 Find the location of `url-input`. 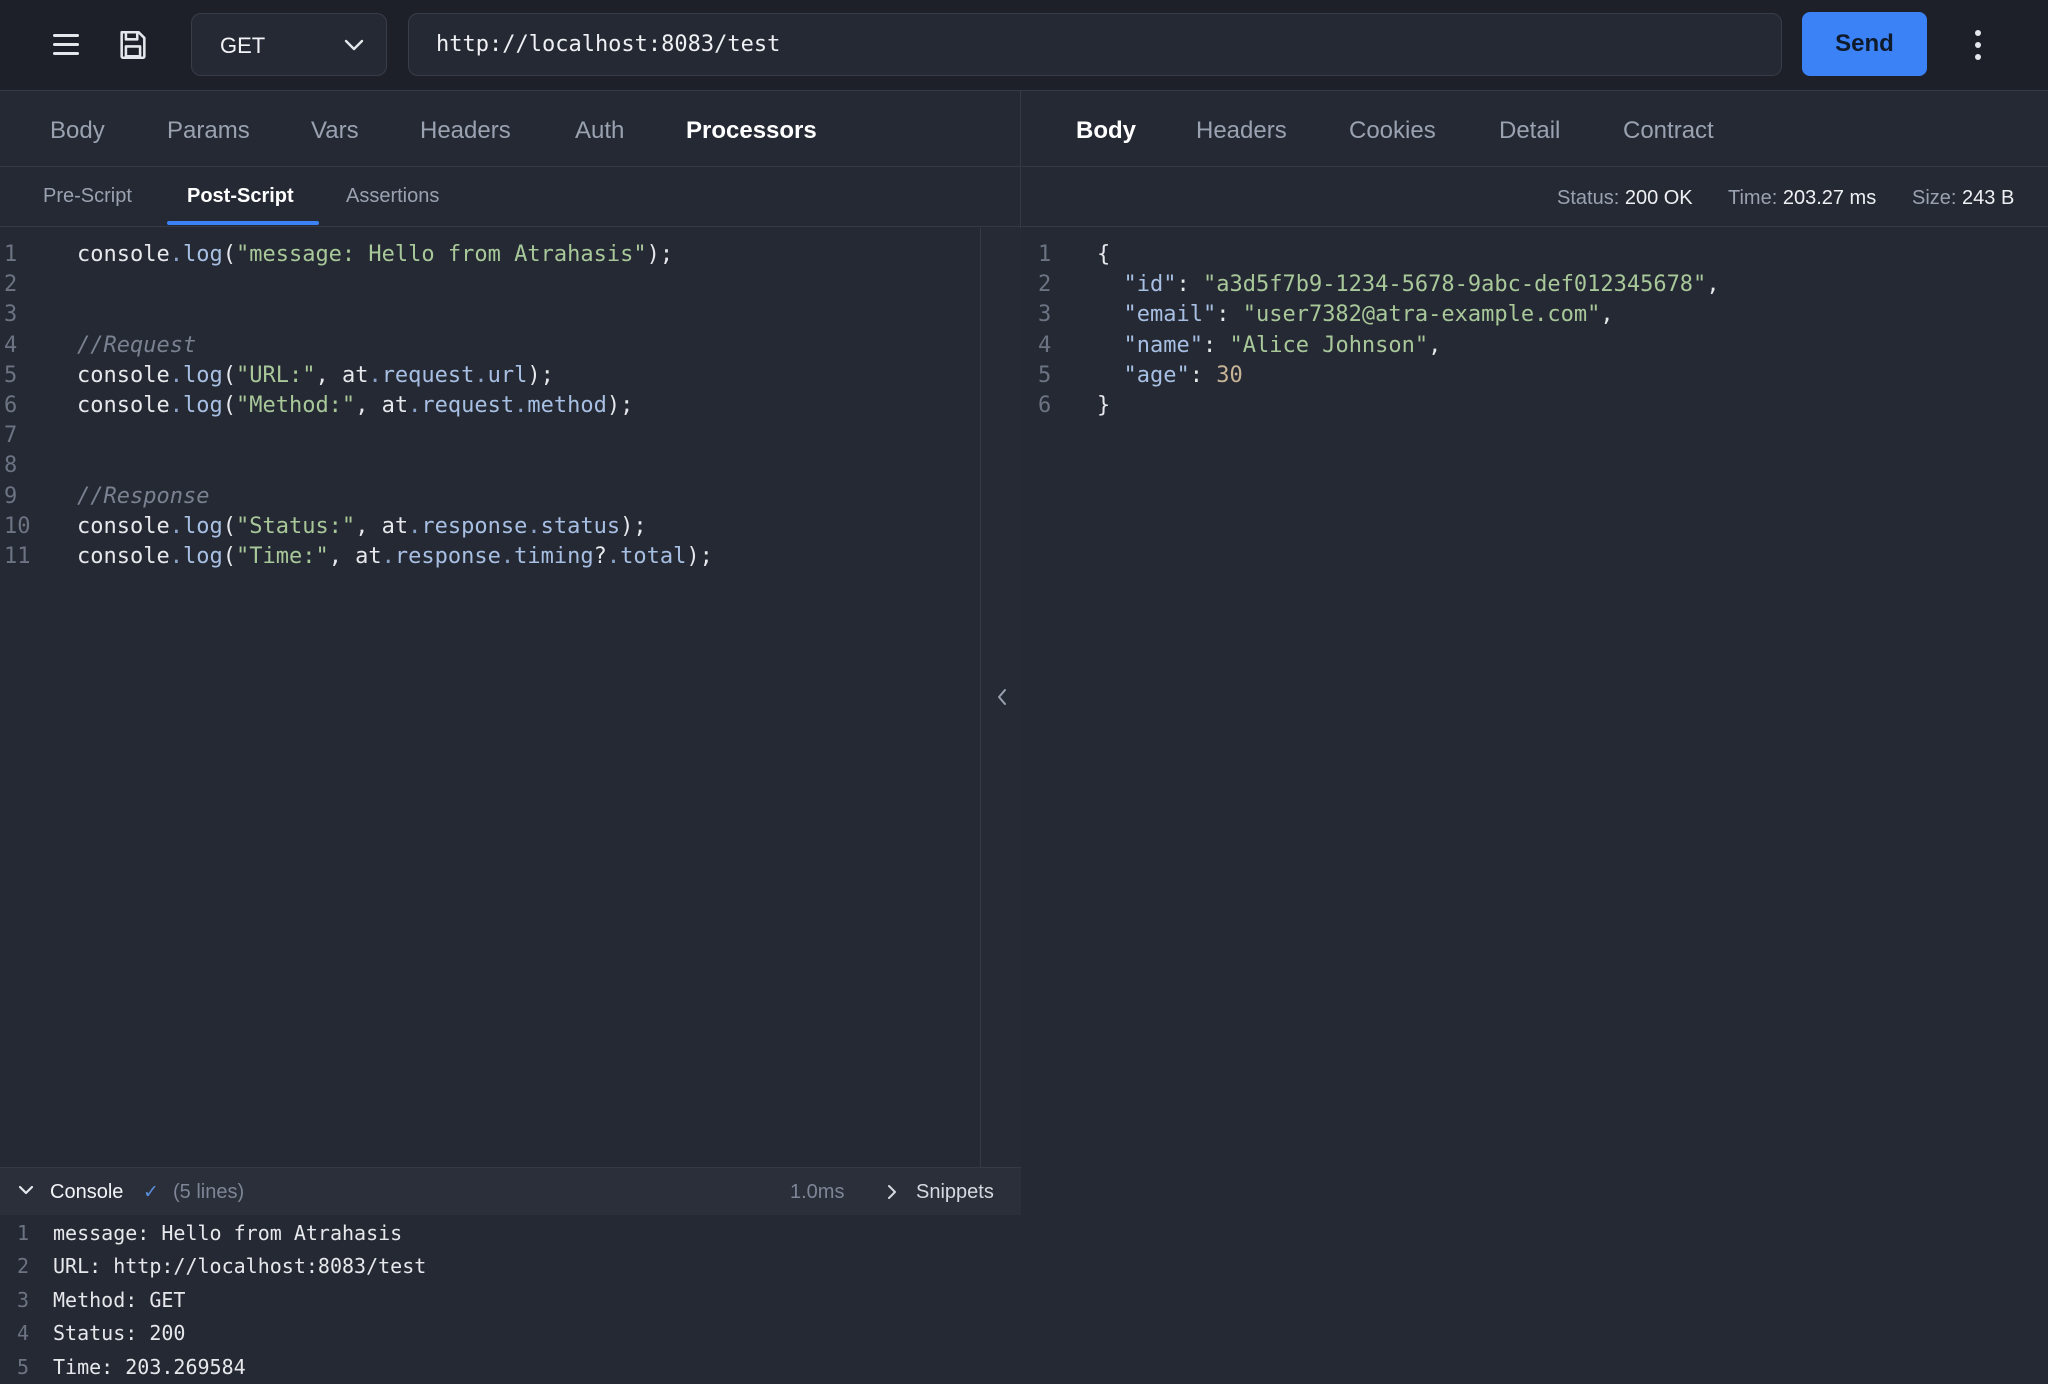

url-input is located at coordinates (1095, 44).